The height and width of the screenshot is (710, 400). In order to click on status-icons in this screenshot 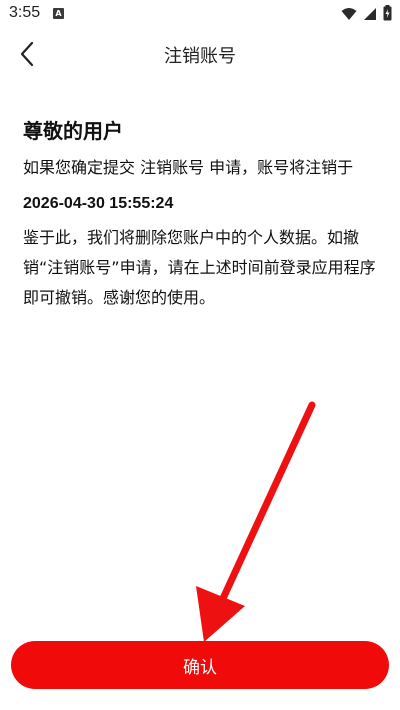, I will do `click(366, 15)`.